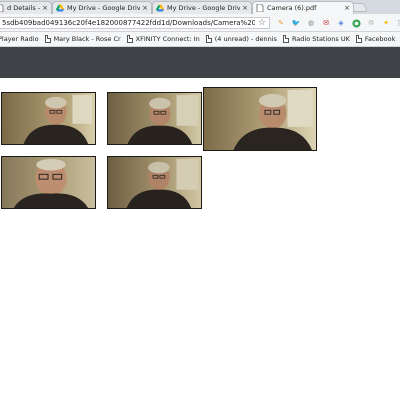  Describe the element at coordinates (281, 23) in the screenshot. I see `pencil-extension-icon: ✎` at that location.